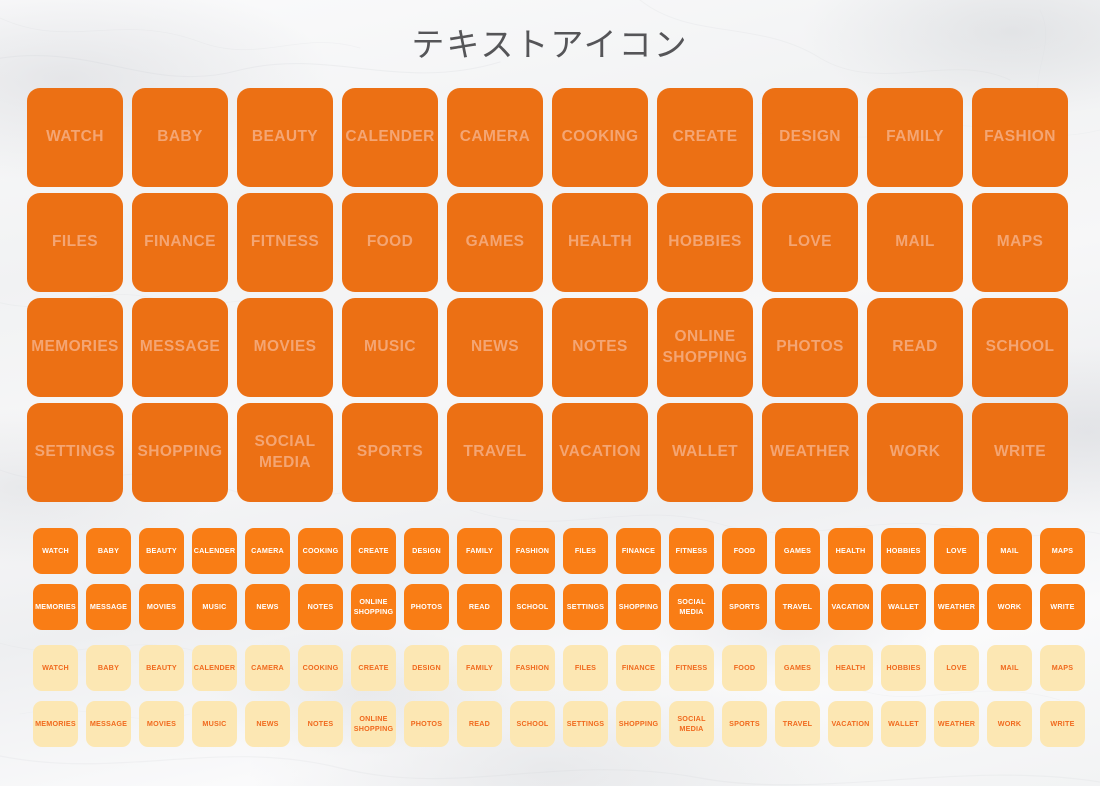  Describe the element at coordinates (426, 668) in the screenshot. I see `icon-tile-small-cream-design: DESIGN` at that location.